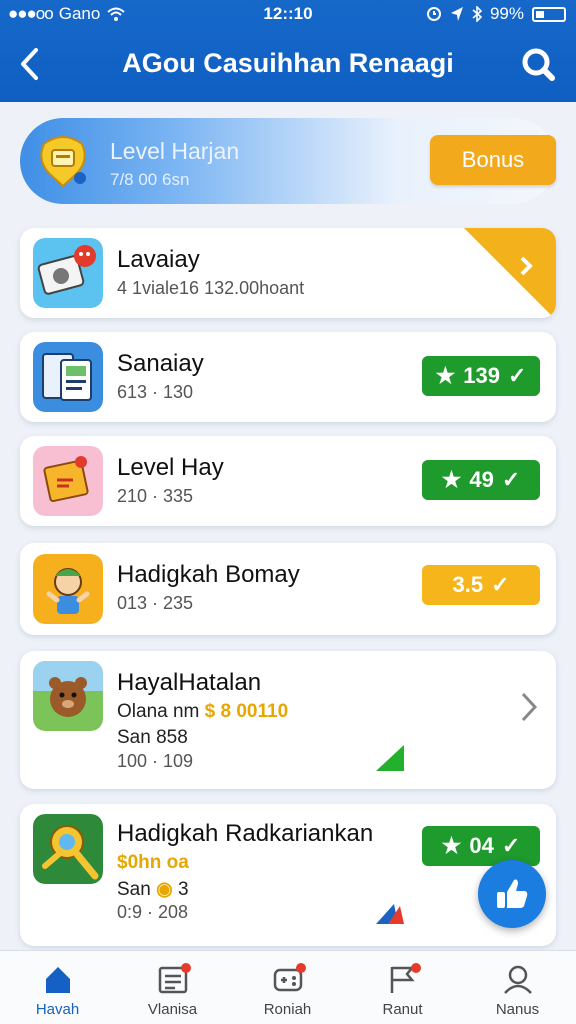 This screenshot has height=1024, width=576. What do you see at coordinates (517, 1009) in the screenshot?
I see `tab-label: Nanus` at bounding box center [517, 1009].